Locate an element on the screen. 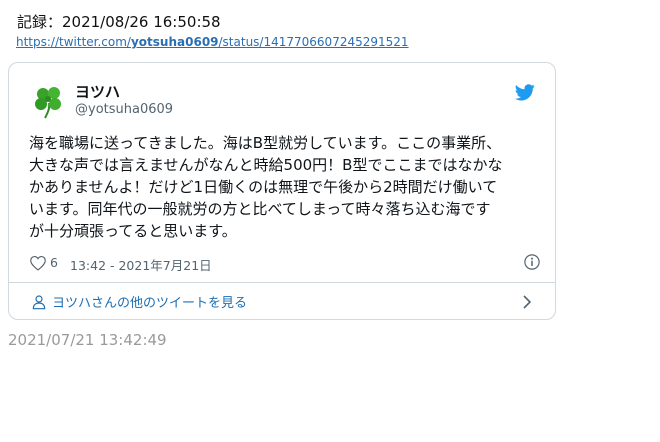 The image size is (660, 442). avatar is located at coordinates (49, 101).